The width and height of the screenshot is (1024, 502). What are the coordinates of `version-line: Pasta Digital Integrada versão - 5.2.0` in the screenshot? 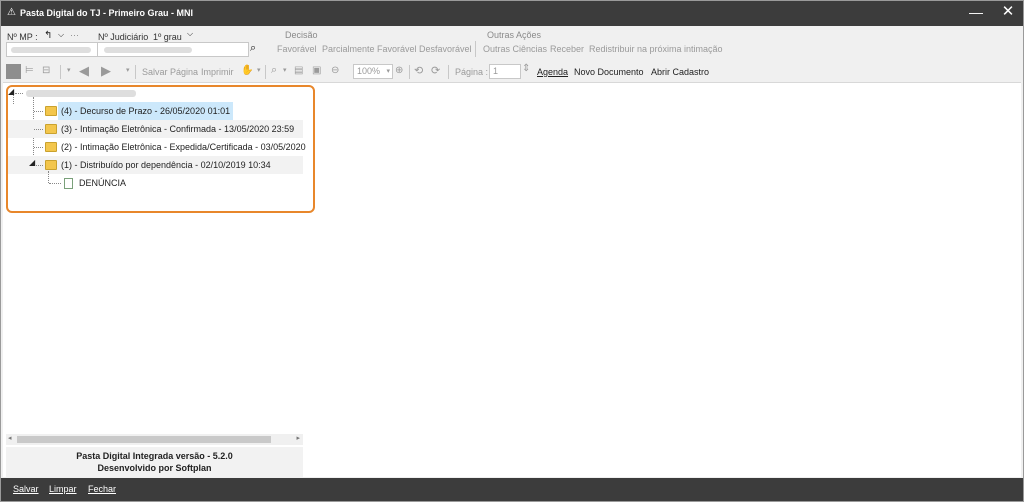 It's located at (154, 456).